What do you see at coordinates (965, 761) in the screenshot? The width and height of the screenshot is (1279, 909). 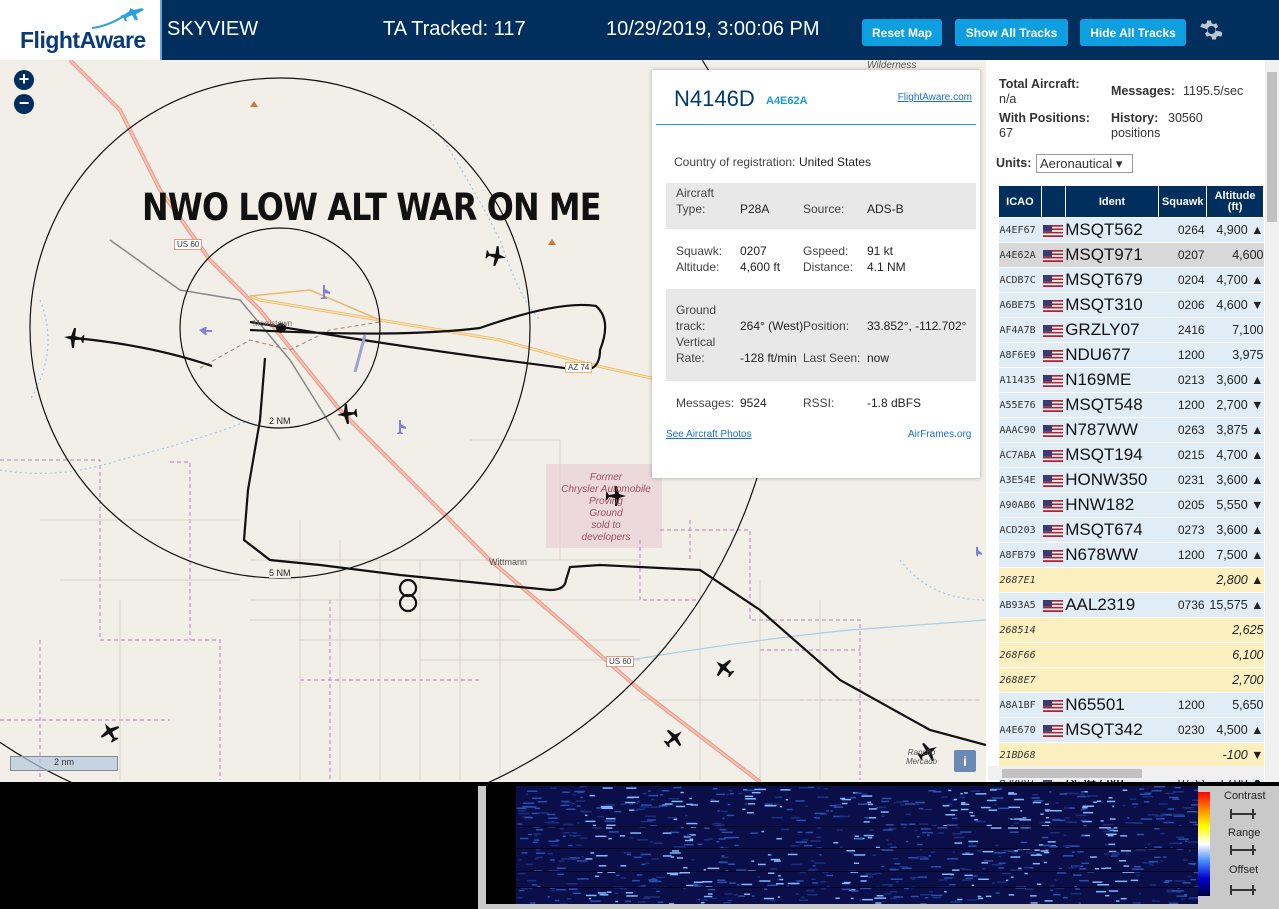 I see `info-button: i` at bounding box center [965, 761].